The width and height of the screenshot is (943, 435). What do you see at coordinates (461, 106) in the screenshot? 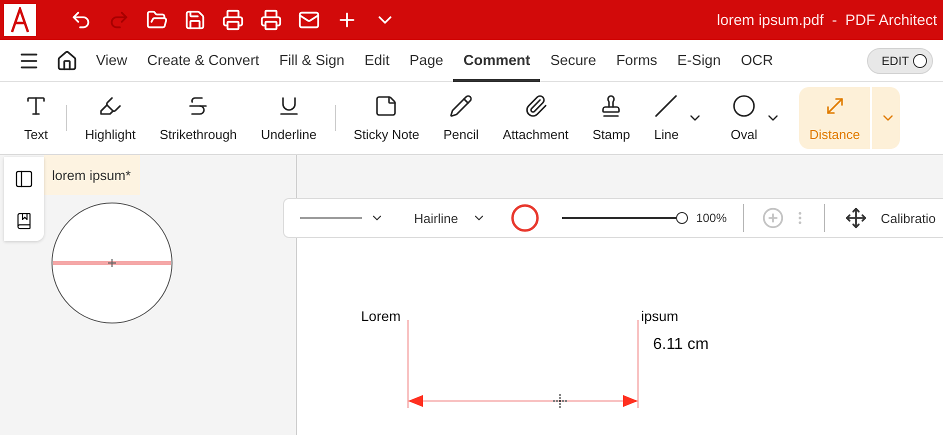
I see `pencil-icon` at bounding box center [461, 106].